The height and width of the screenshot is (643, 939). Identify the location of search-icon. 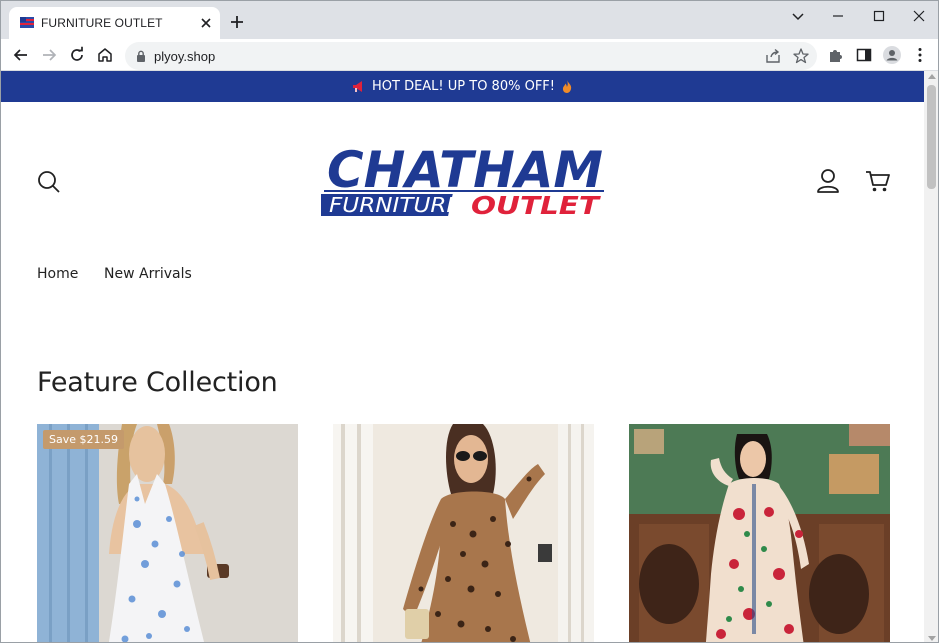
(49, 182).